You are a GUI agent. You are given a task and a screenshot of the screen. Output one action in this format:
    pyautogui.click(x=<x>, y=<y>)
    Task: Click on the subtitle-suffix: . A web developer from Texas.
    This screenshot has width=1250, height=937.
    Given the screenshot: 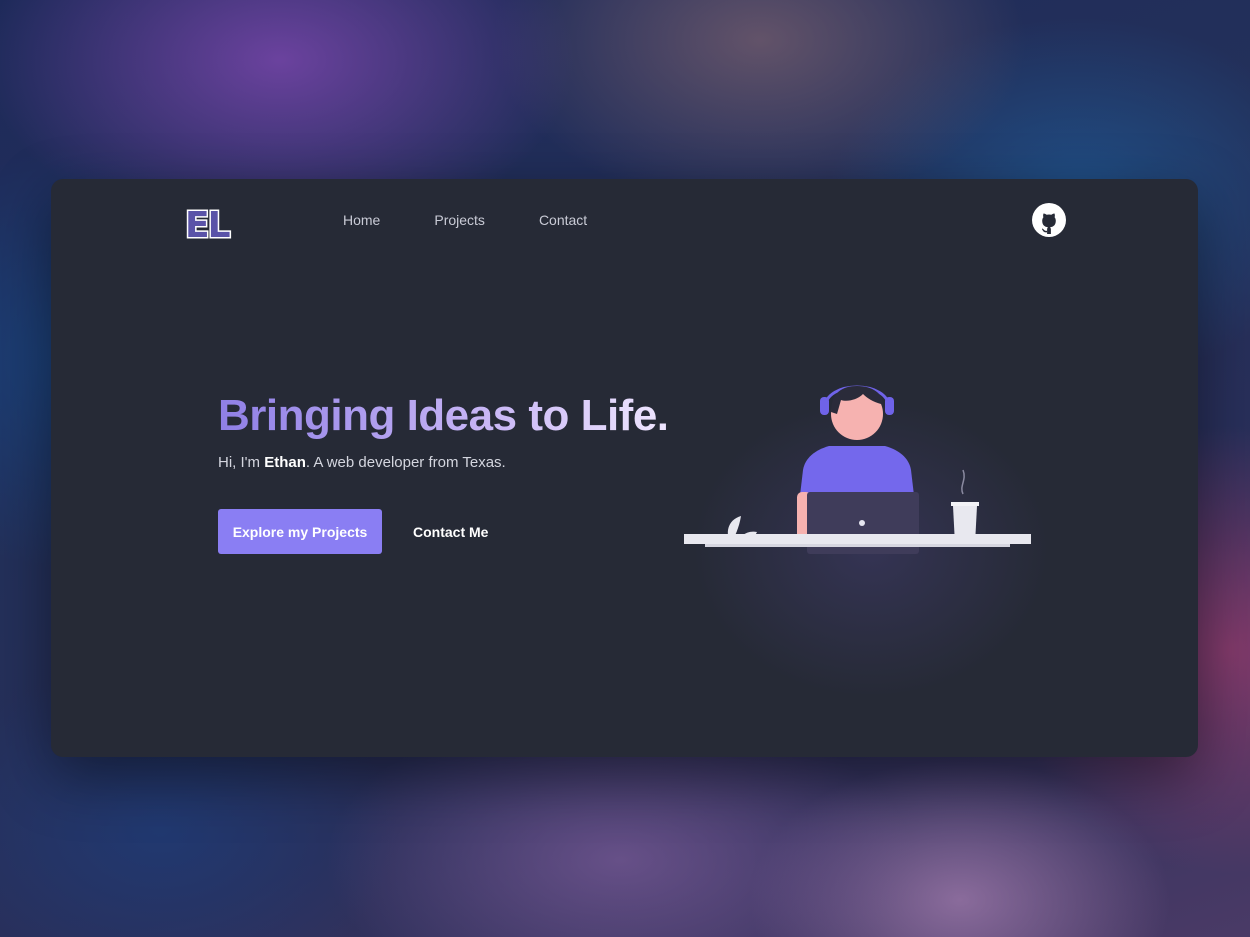 What is the action you would take?
    pyautogui.click(x=405, y=462)
    